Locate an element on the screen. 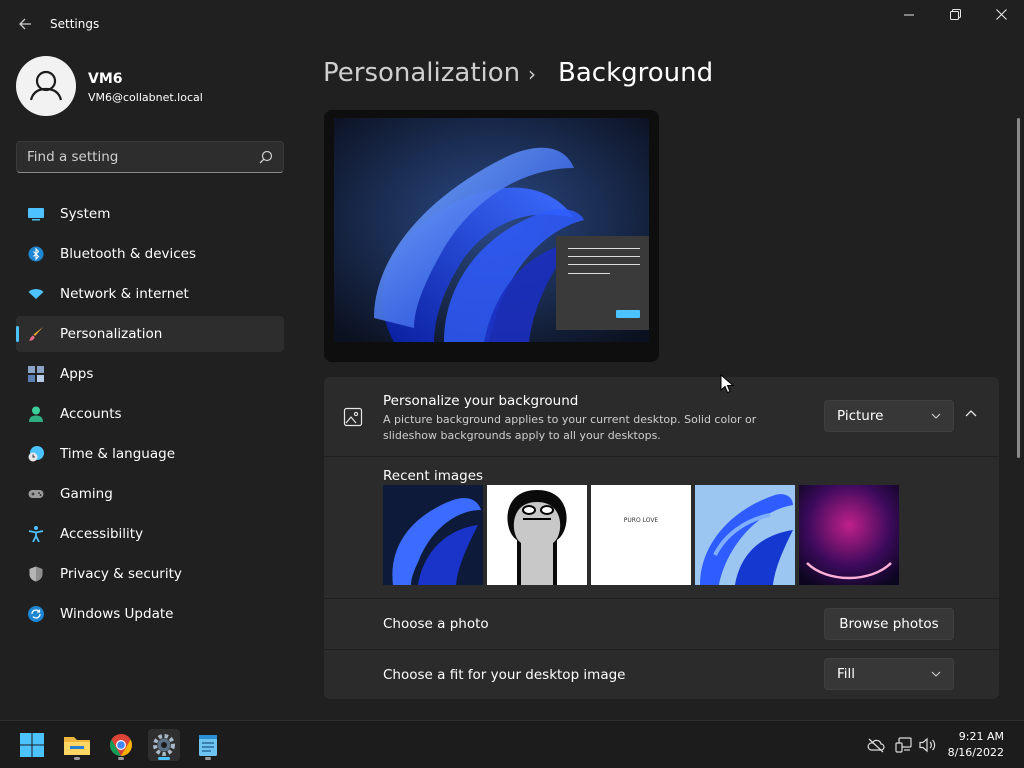  user-name: VM6 is located at coordinates (105, 79).